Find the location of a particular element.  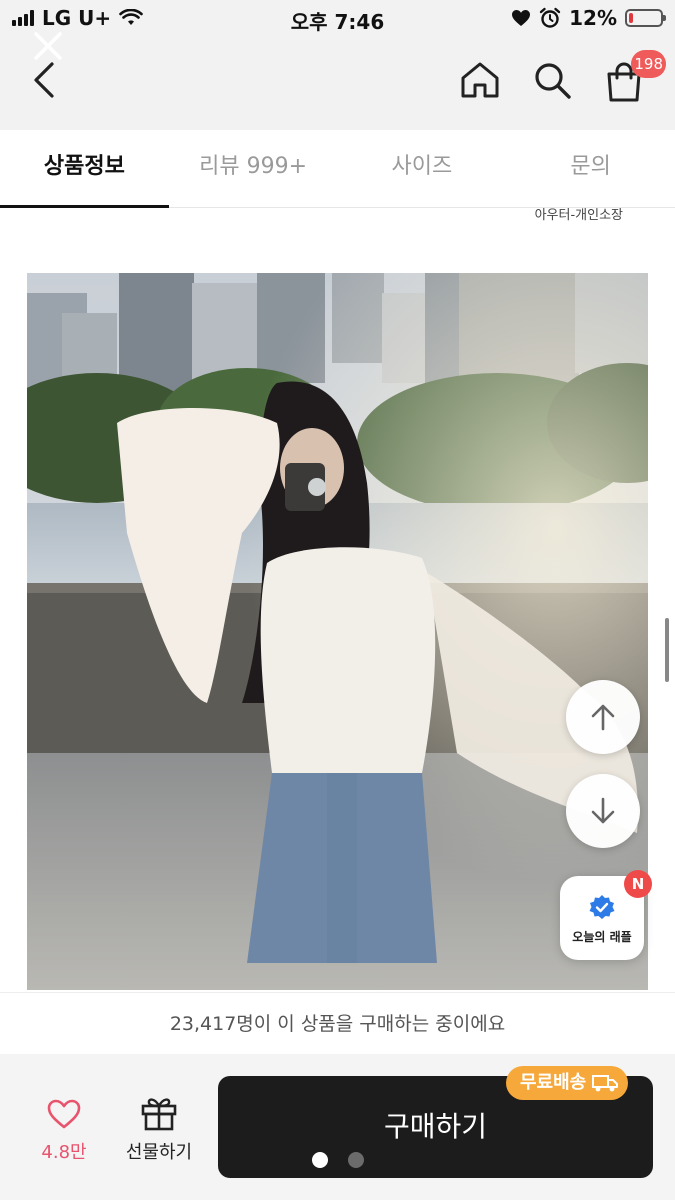

arrow-up-icon is located at coordinates (603, 717).